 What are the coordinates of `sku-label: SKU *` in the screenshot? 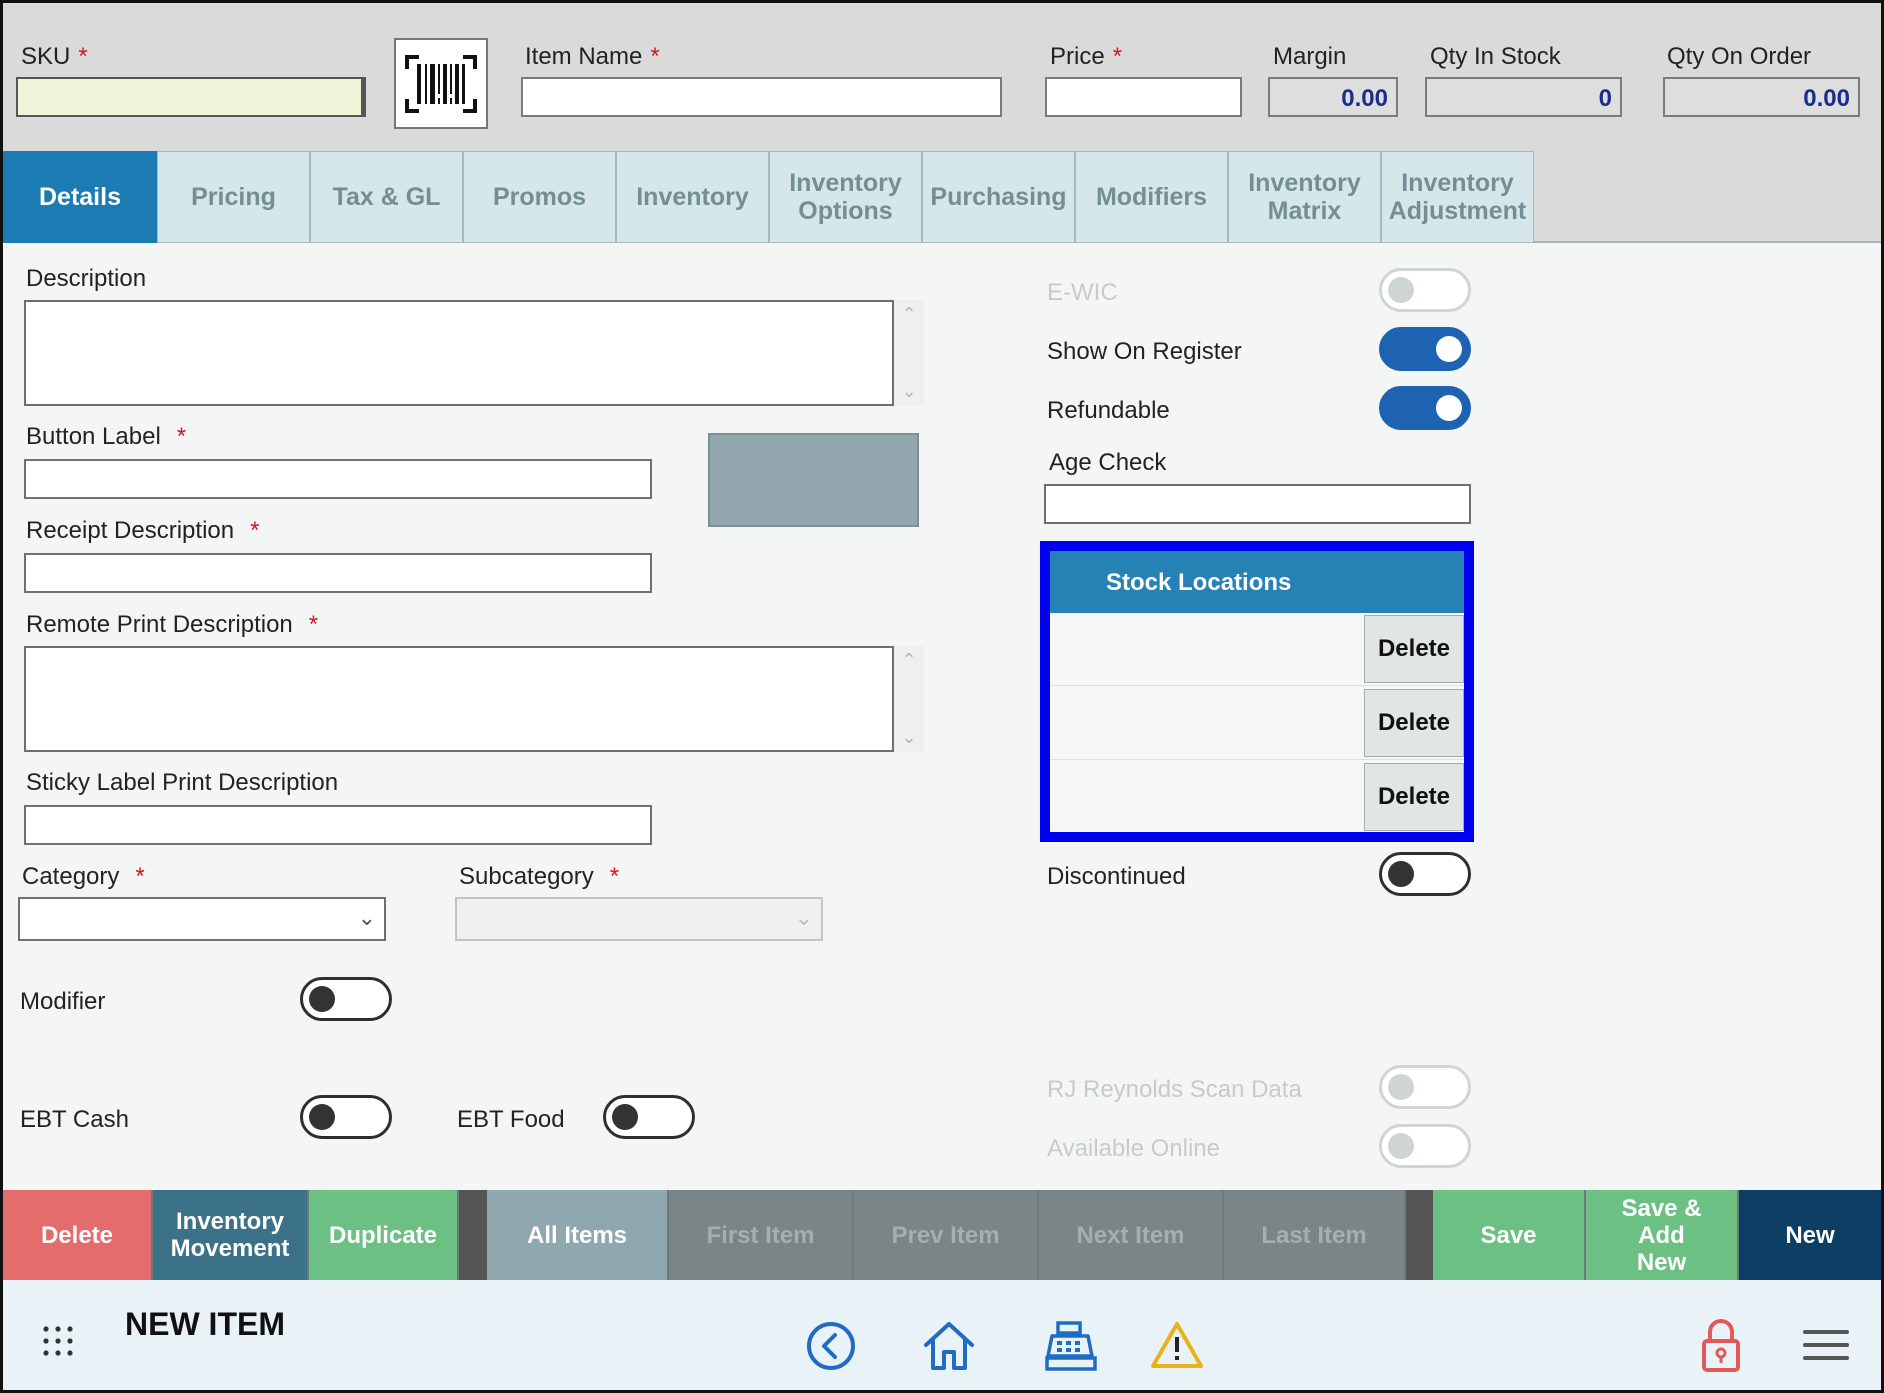 It's located at (54, 56).